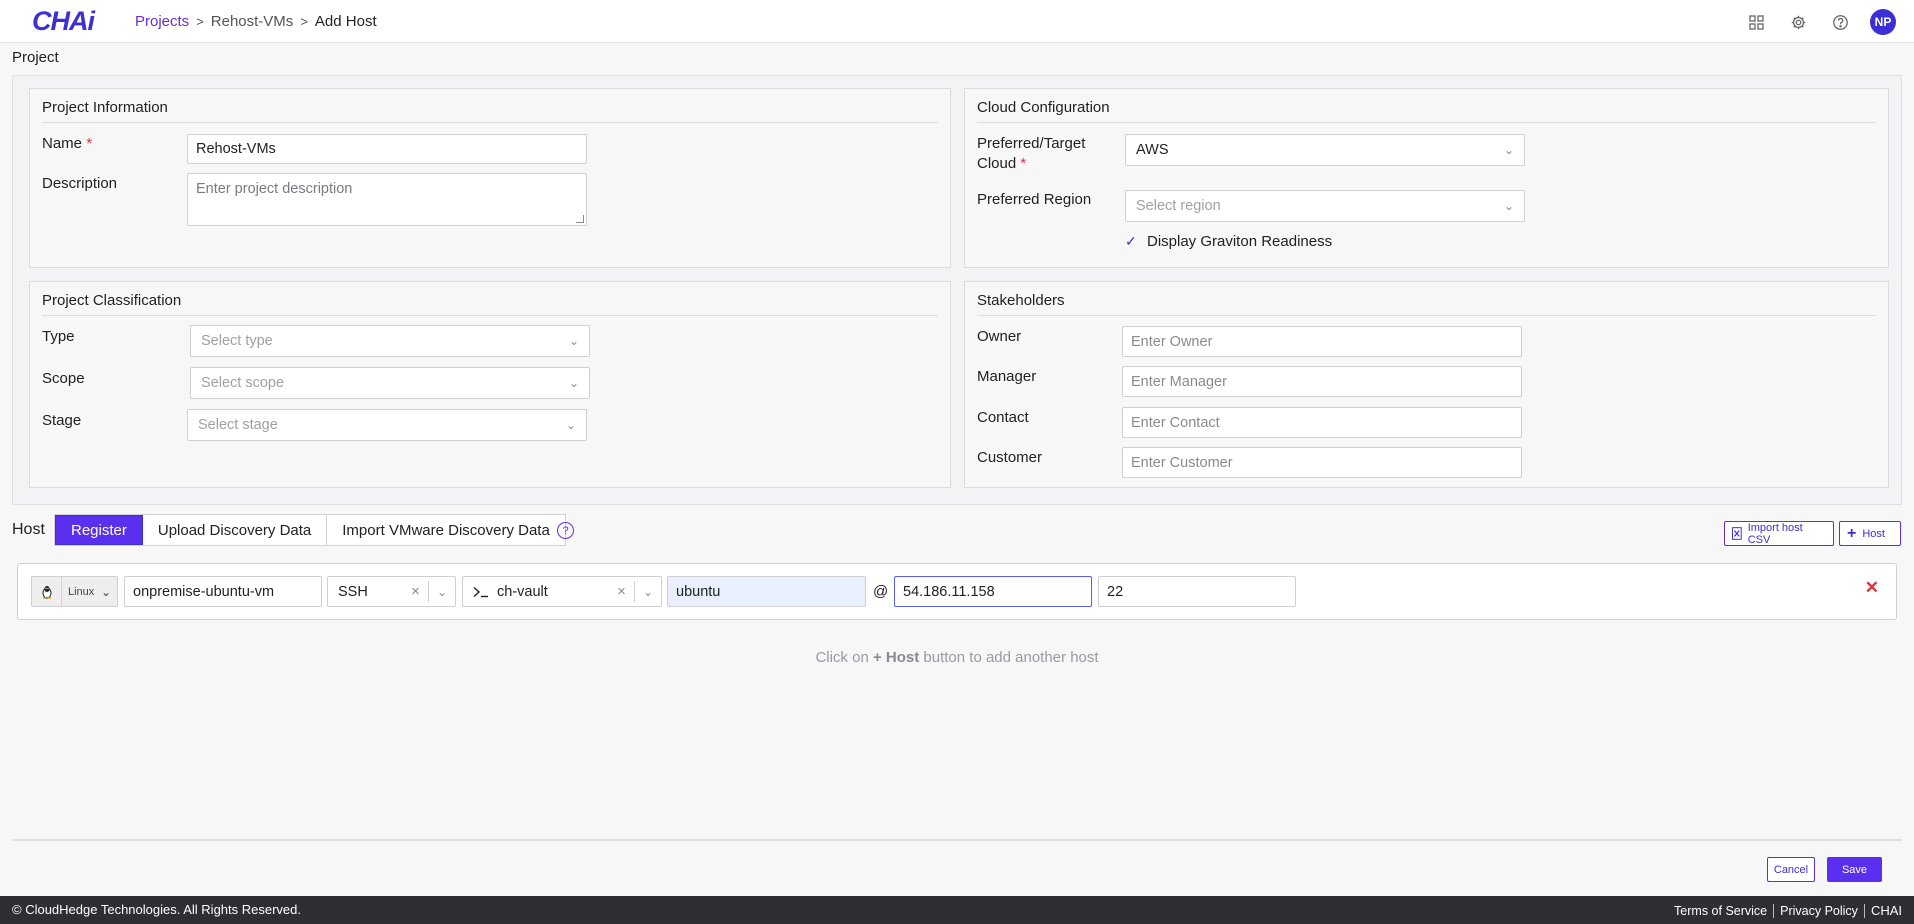 The width and height of the screenshot is (1914, 924). I want to click on privacy-policy-link: Privacy Policy, so click(1819, 911).